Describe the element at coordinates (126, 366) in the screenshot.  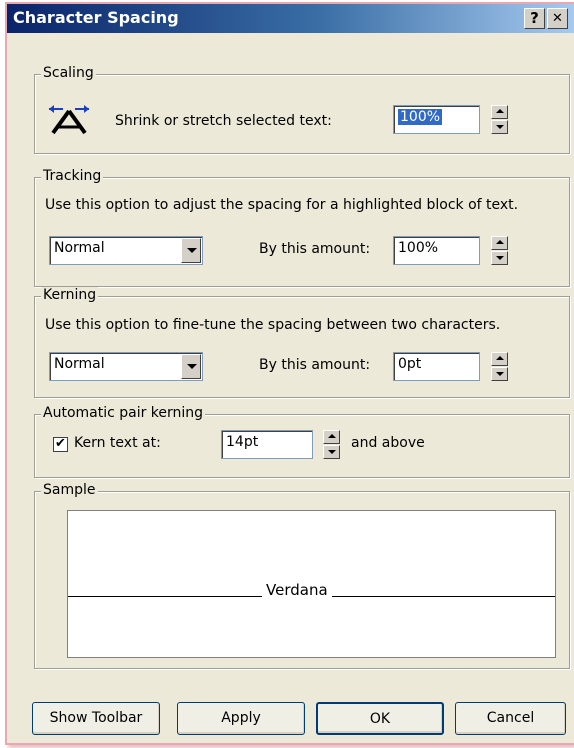
I see `kerning-mode-select: Normal` at that location.